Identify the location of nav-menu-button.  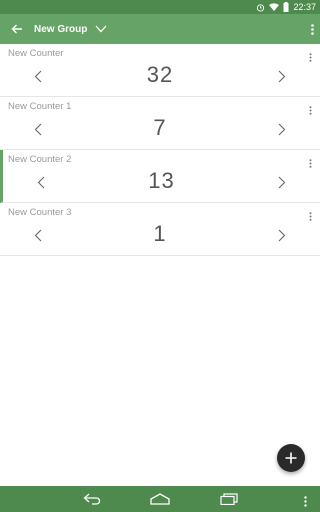
(305, 503).